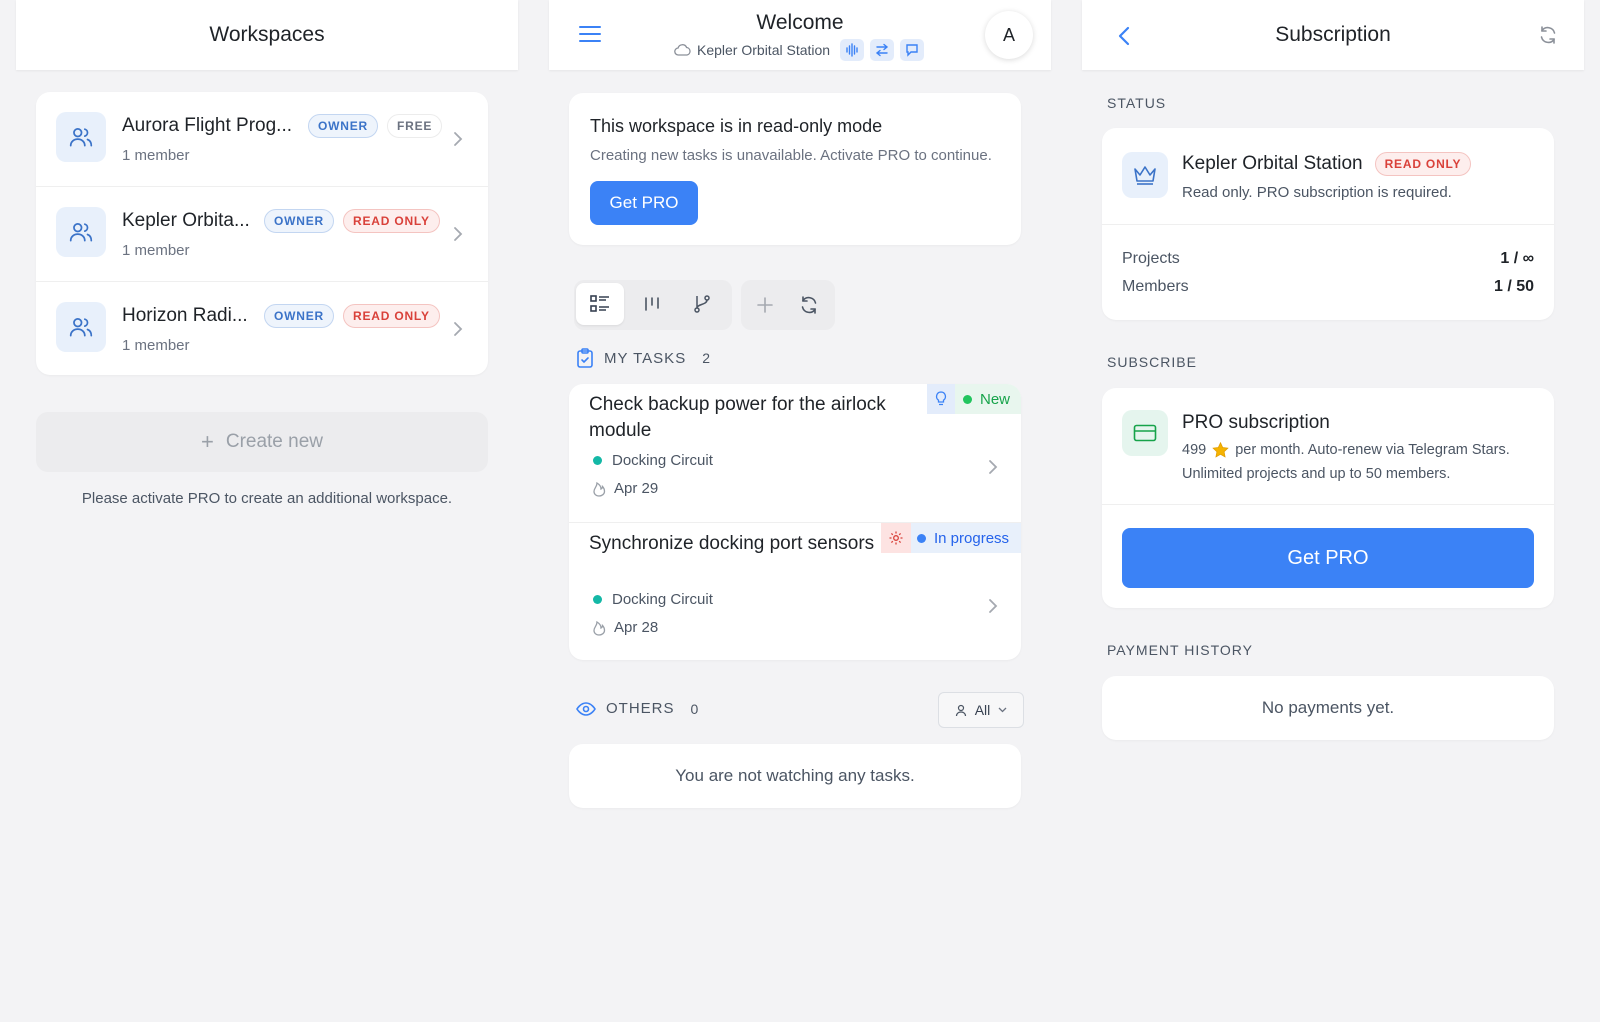 This screenshot has height=1022, width=1600. I want to click on user-icon, so click(960, 710).